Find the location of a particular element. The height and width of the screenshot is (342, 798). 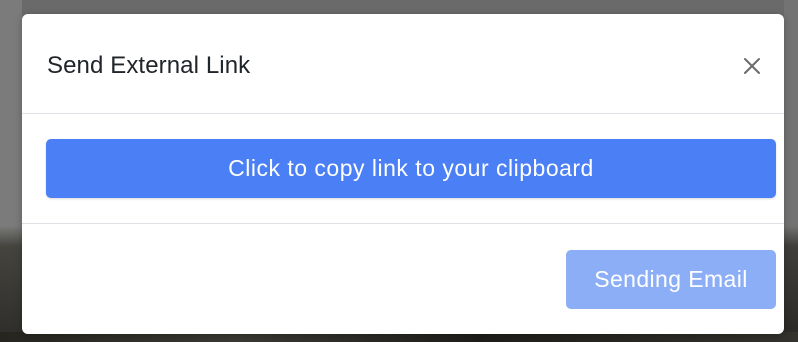

backdrop-left-edge is located at coordinates (11, 171).